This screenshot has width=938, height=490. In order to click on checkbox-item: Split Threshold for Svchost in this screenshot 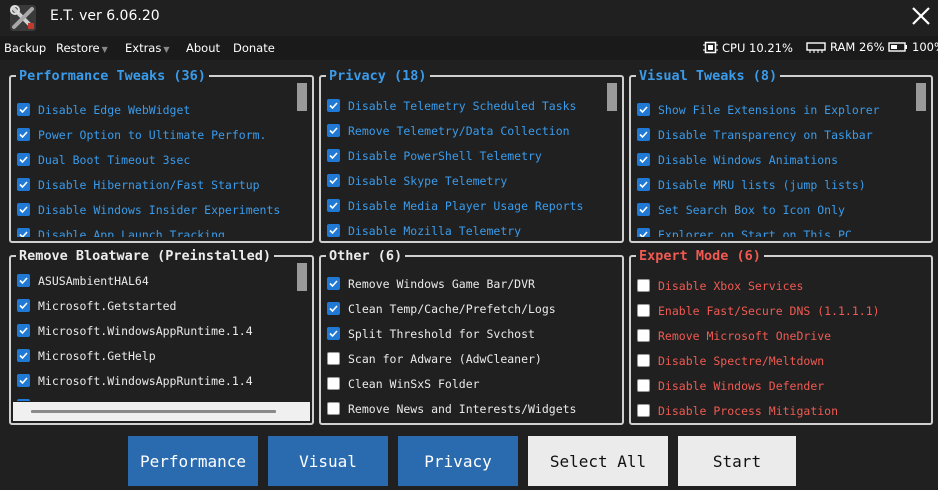, I will do `click(464, 333)`.